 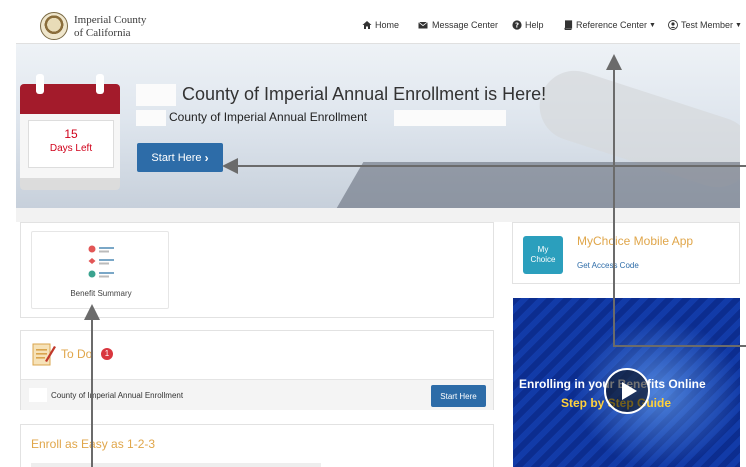 I want to click on days-left-label: Days Left, so click(x=71, y=148).